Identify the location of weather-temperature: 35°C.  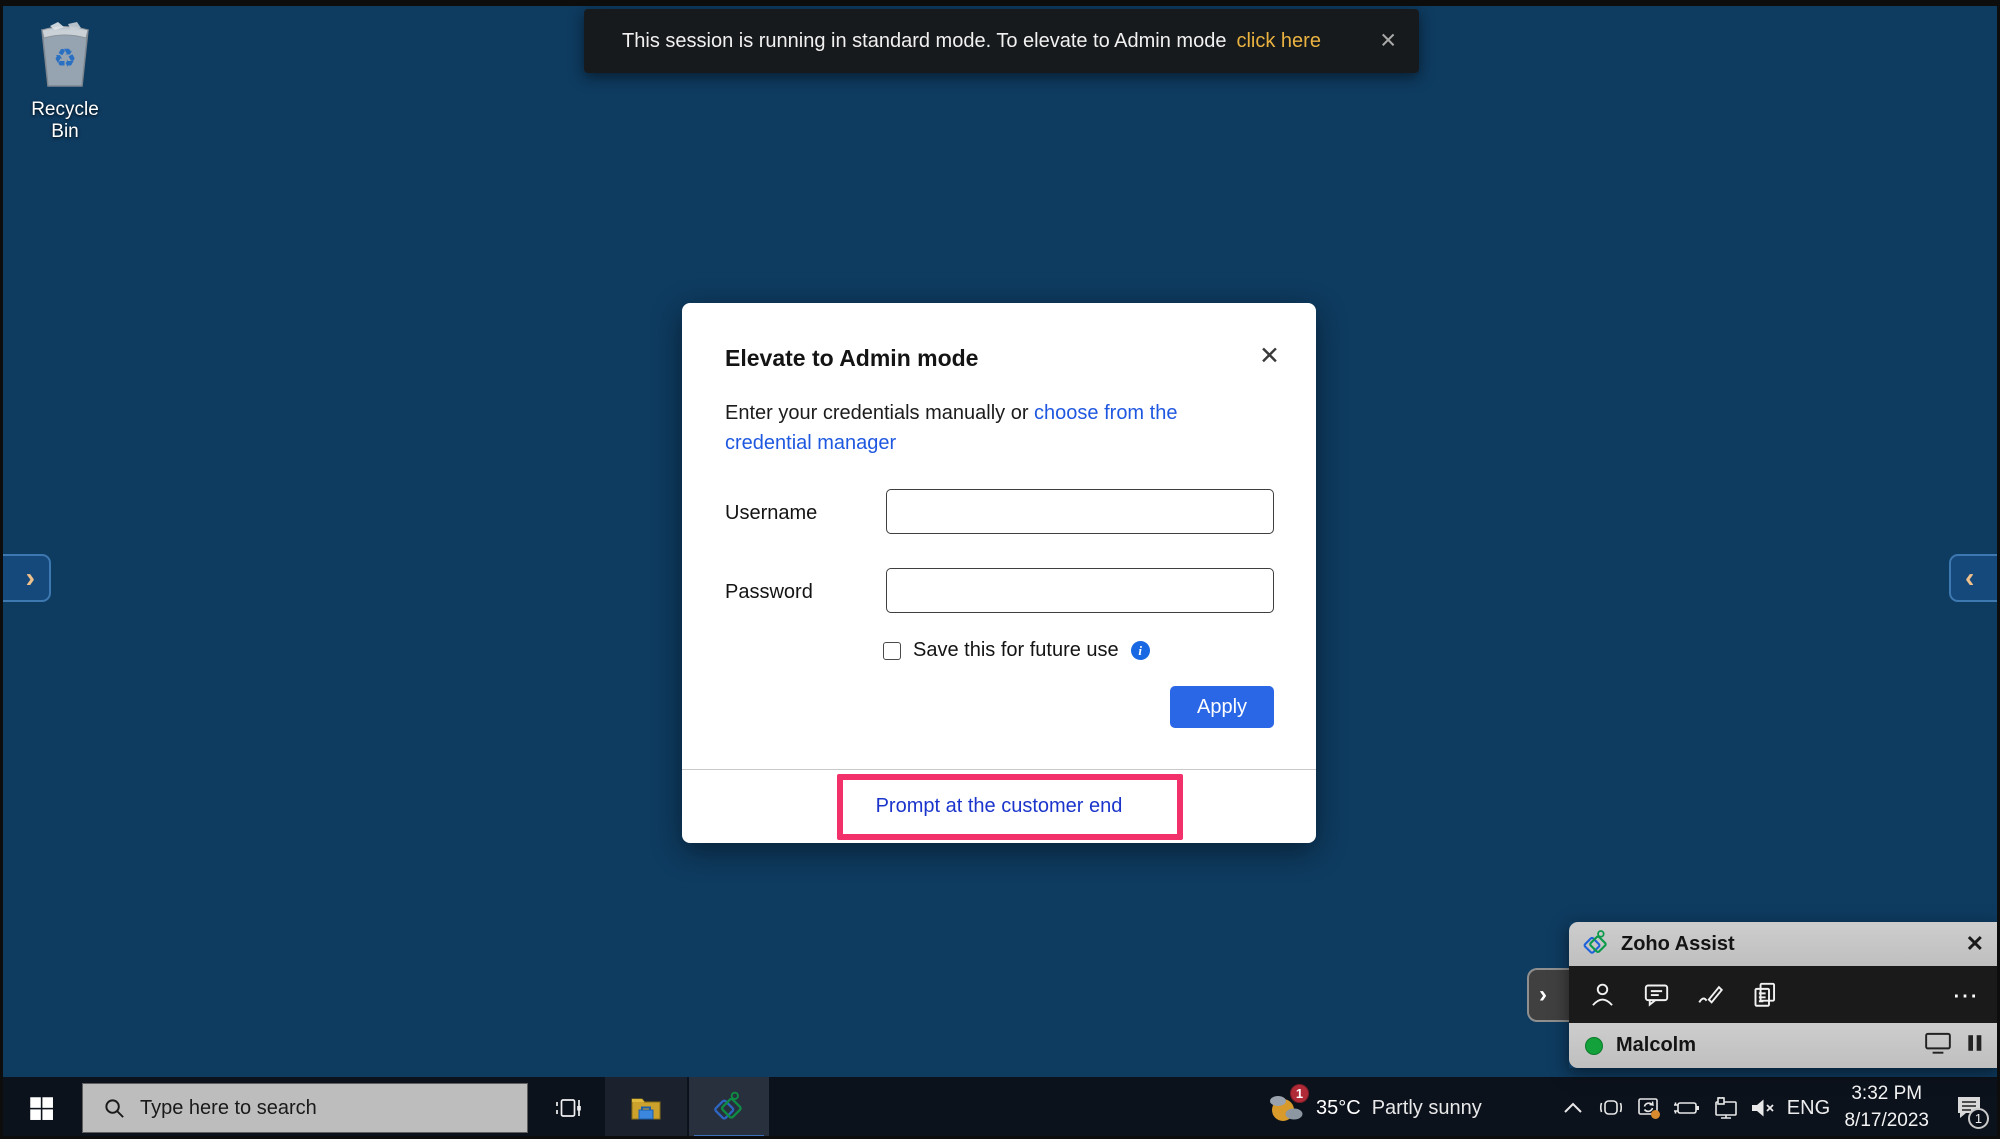
(1338, 1107).